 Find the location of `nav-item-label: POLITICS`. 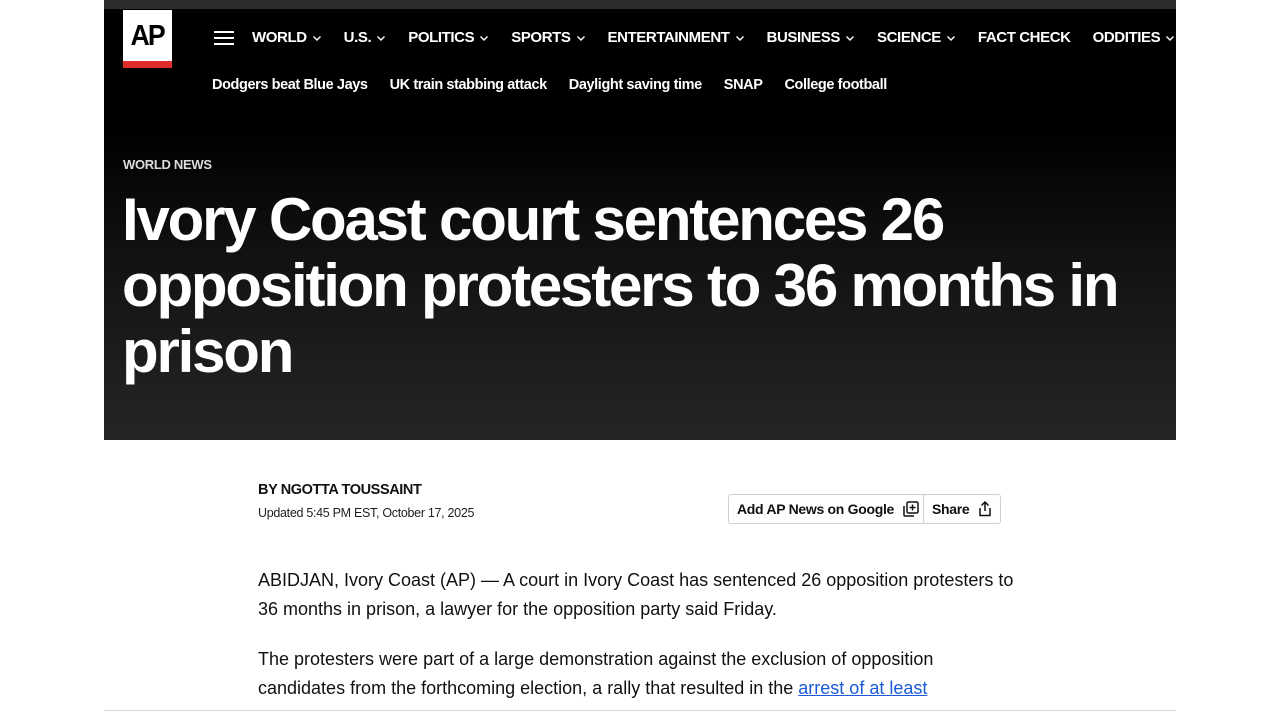

nav-item-label: POLITICS is located at coordinates (441, 37).